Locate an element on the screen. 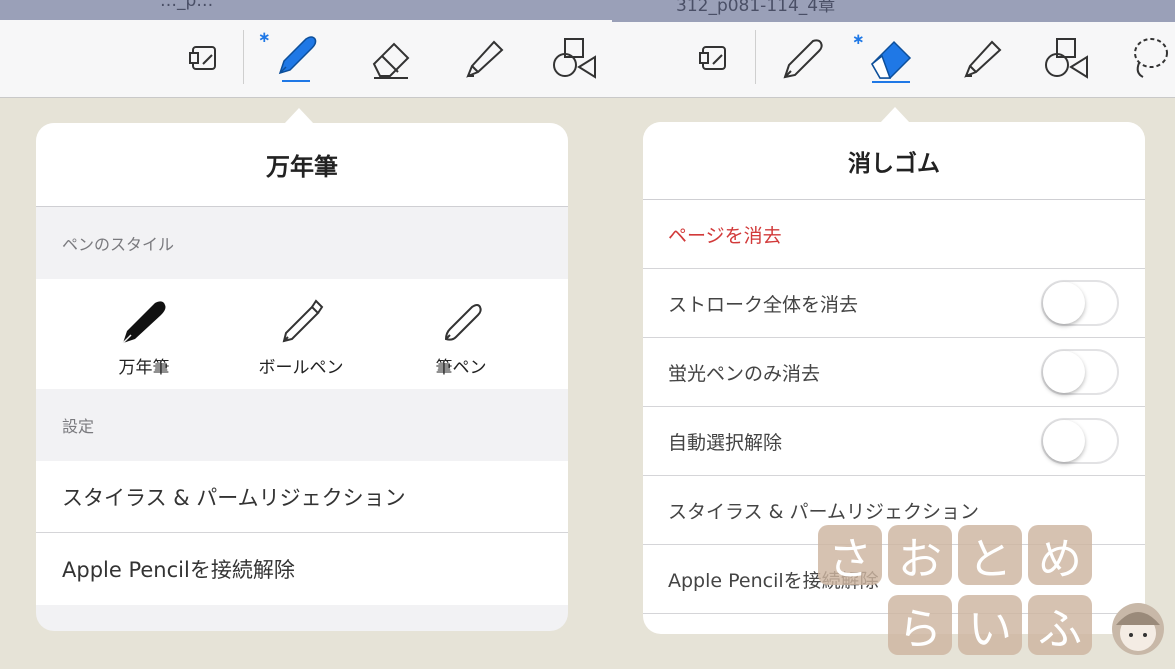 This screenshot has width=1175, height=669. pen-style-brush: 筆ペン is located at coordinates (461, 335).